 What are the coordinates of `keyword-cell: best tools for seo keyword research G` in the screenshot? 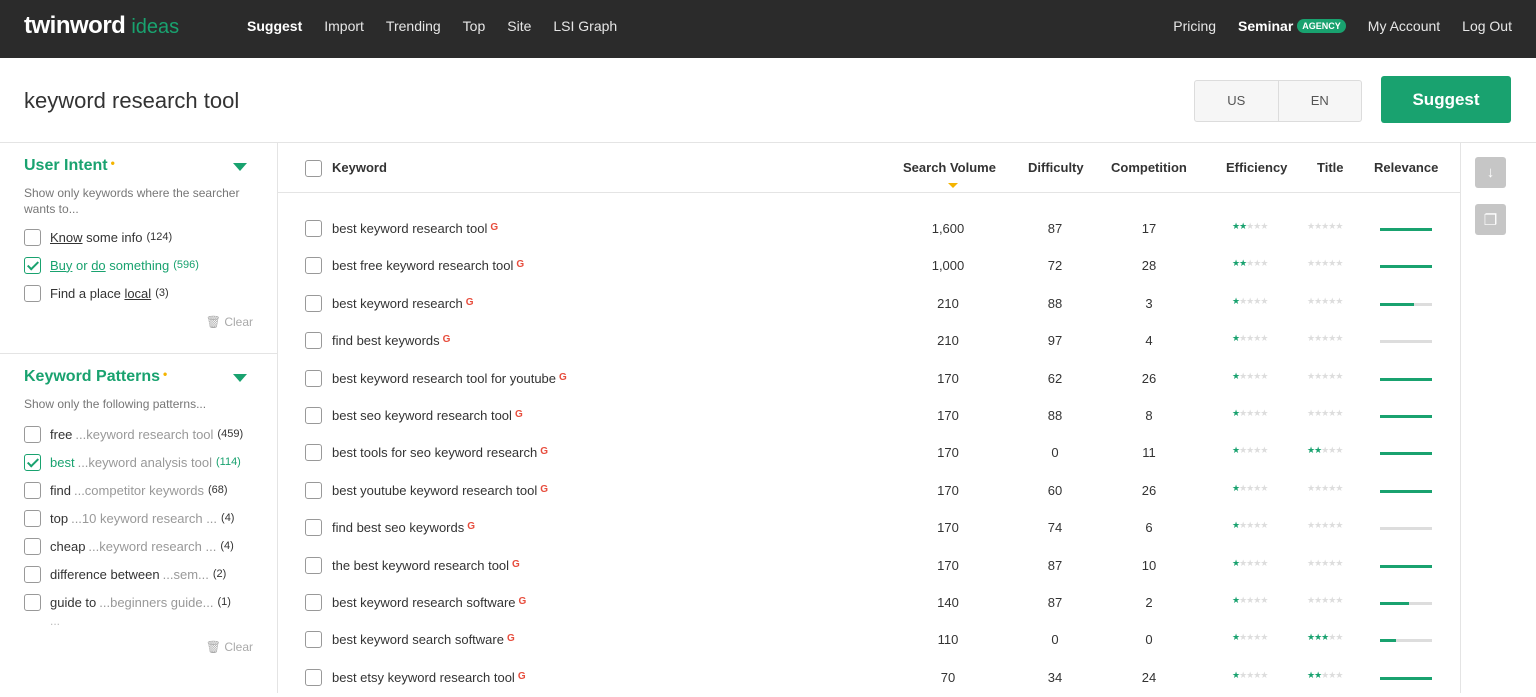 It's located at (440, 452).